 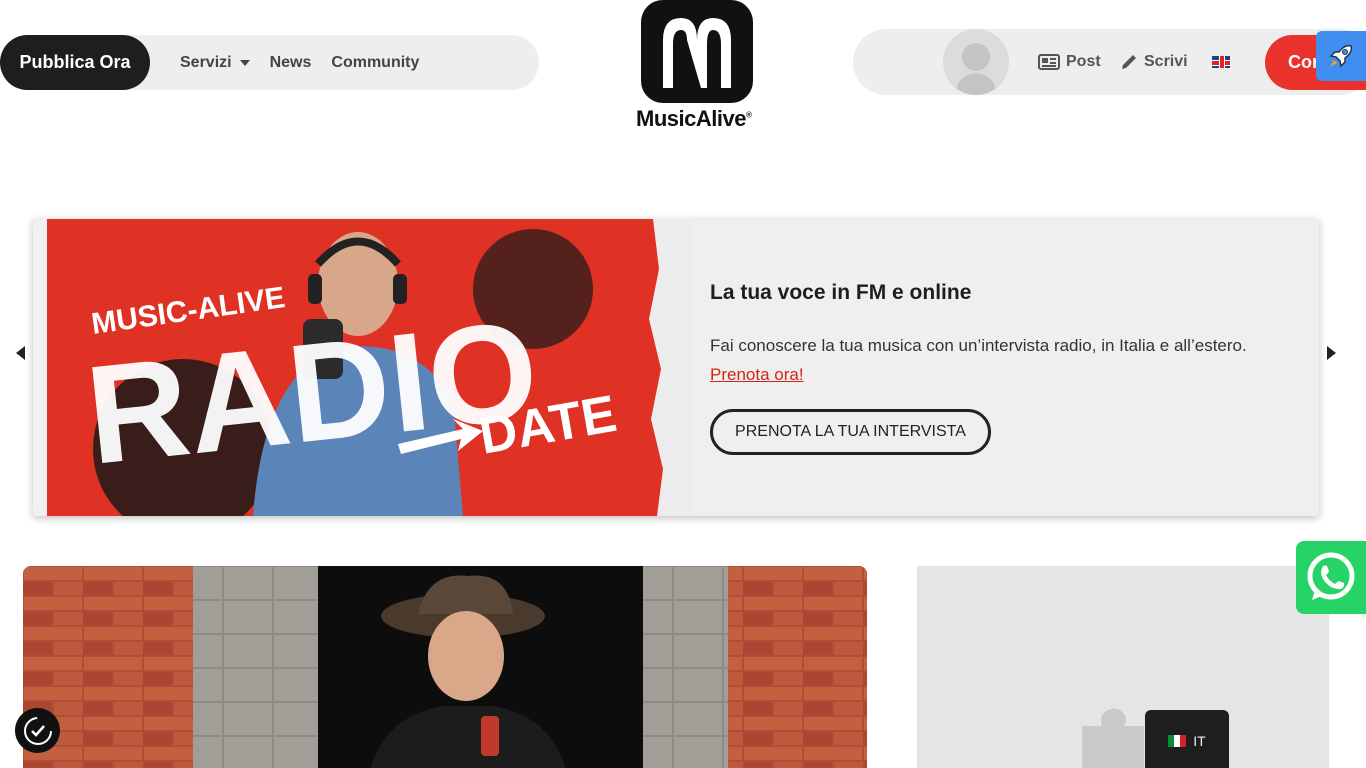 I want to click on nav-item-community-label: Community, so click(x=375, y=62).